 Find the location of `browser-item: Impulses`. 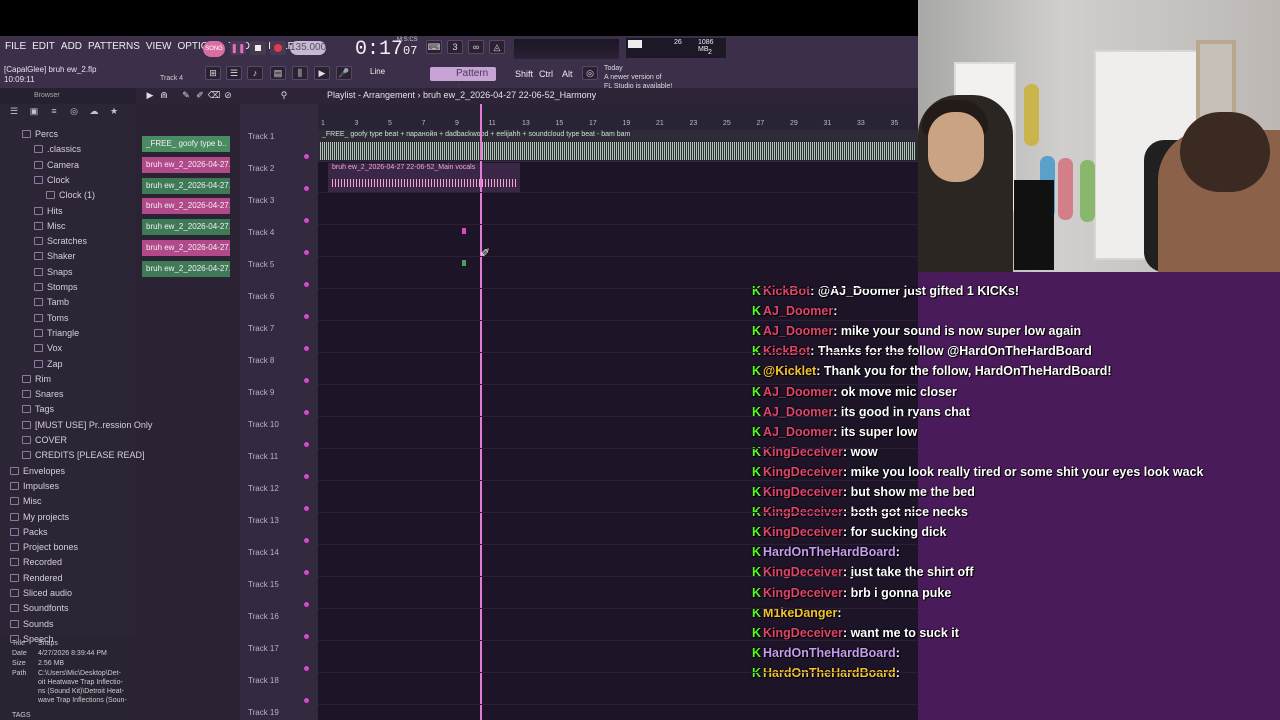

browser-item: Impulses is located at coordinates (34, 486).